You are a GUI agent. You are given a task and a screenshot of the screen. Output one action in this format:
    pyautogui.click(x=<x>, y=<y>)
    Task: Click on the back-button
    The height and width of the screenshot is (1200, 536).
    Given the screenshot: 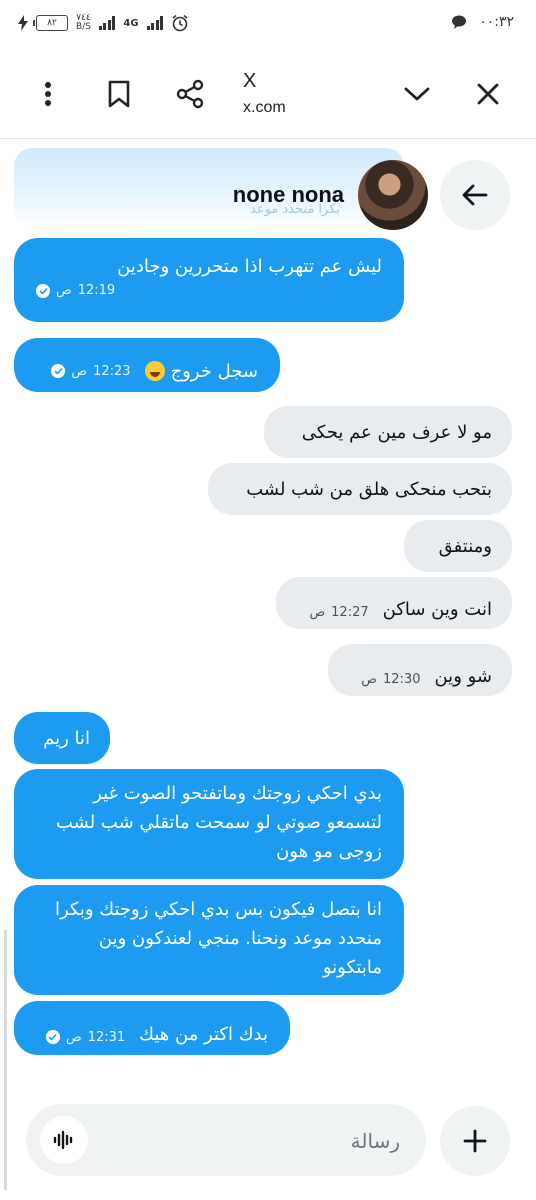 What is the action you would take?
    pyautogui.click(x=475, y=195)
    